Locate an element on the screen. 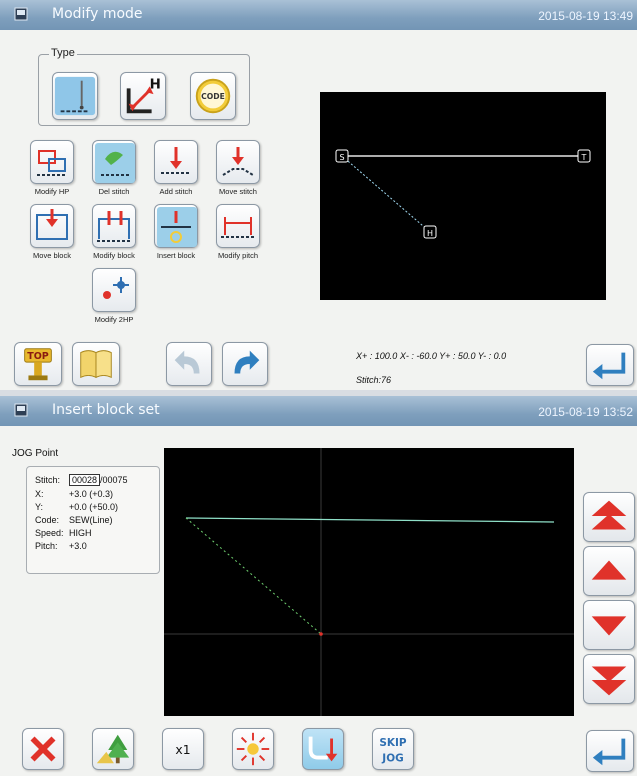 Image resolution: width=637 pixels, height=776 pixels. y-label: Y: is located at coordinates (39, 507).